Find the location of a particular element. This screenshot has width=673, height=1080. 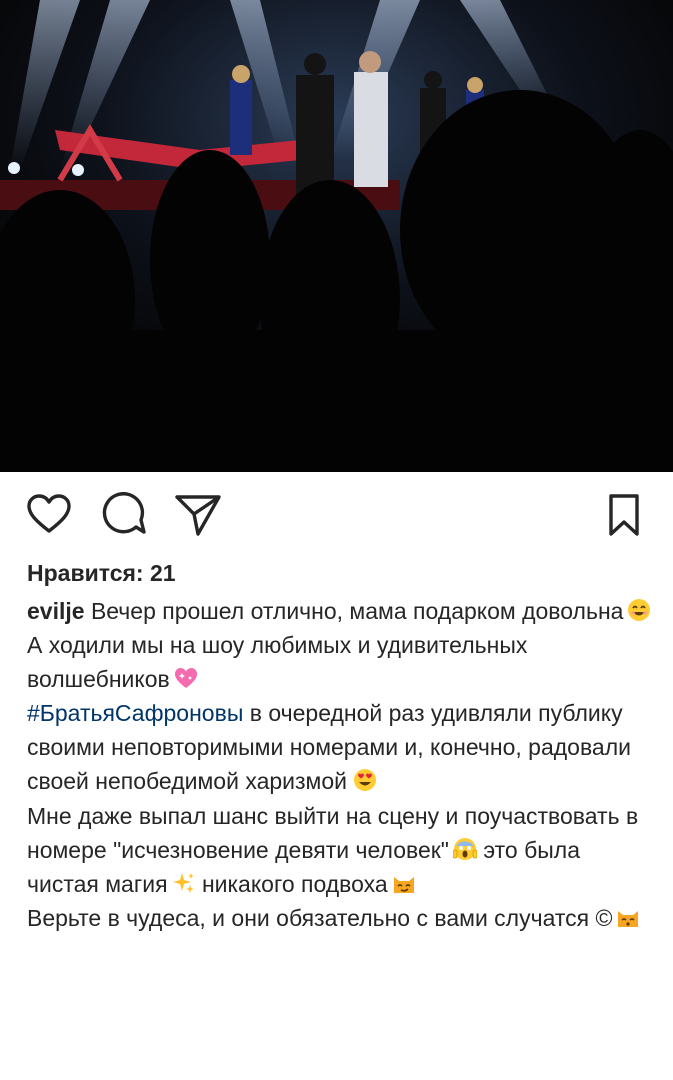

smiling-face-emoji is located at coordinates (639, 609).